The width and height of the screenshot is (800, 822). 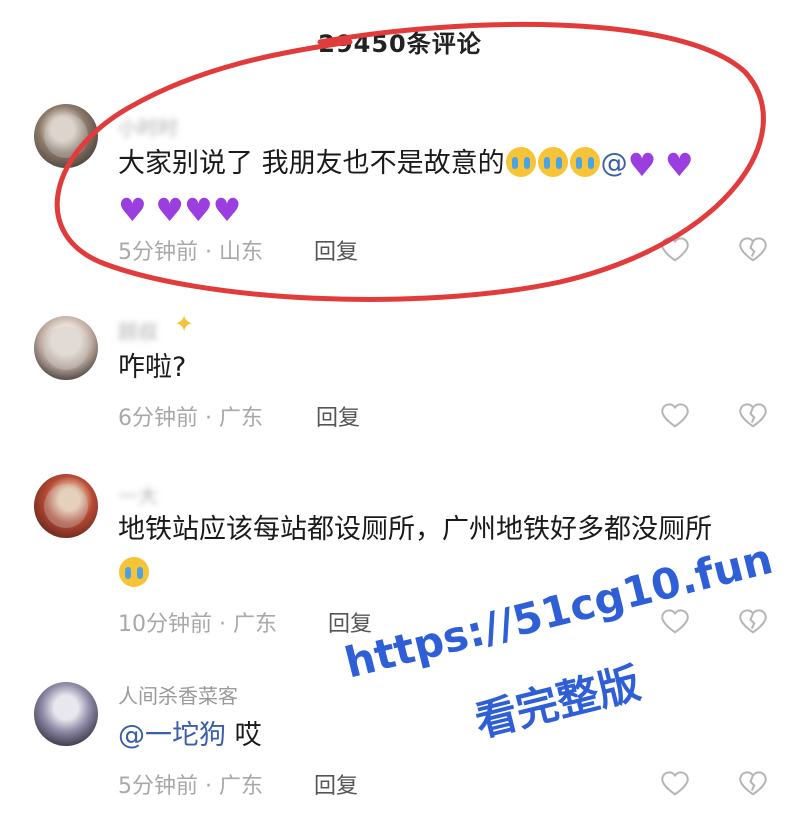 I want to click on username: 顾叔, so click(x=138, y=330).